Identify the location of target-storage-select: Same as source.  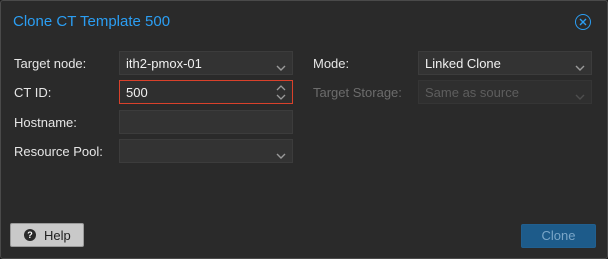
(505, 92).